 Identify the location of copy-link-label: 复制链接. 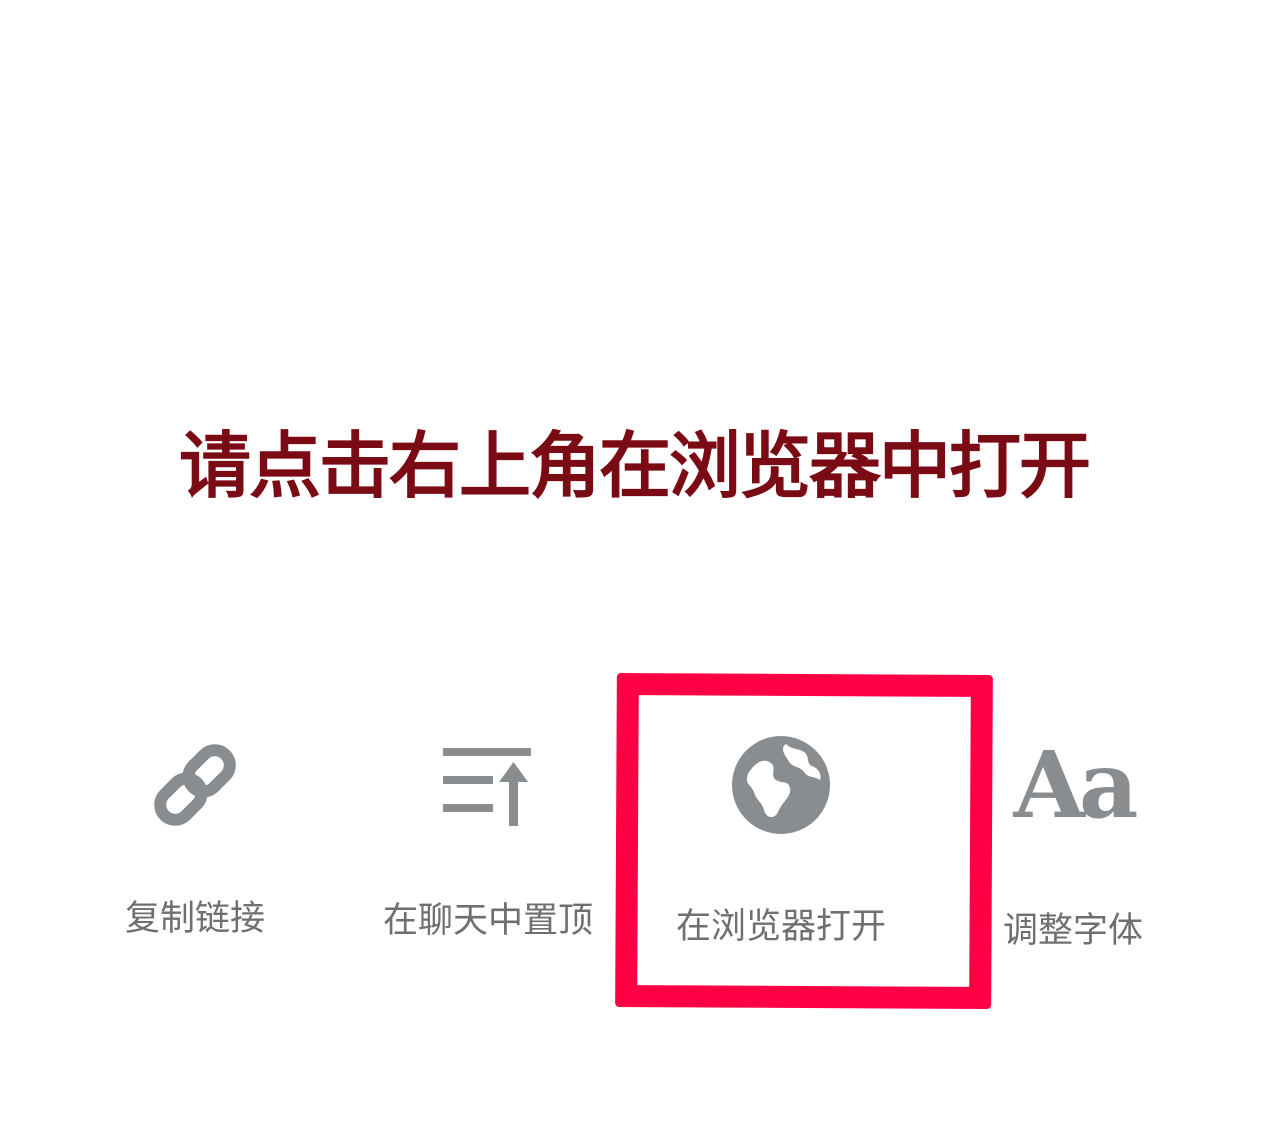
(194, 919).